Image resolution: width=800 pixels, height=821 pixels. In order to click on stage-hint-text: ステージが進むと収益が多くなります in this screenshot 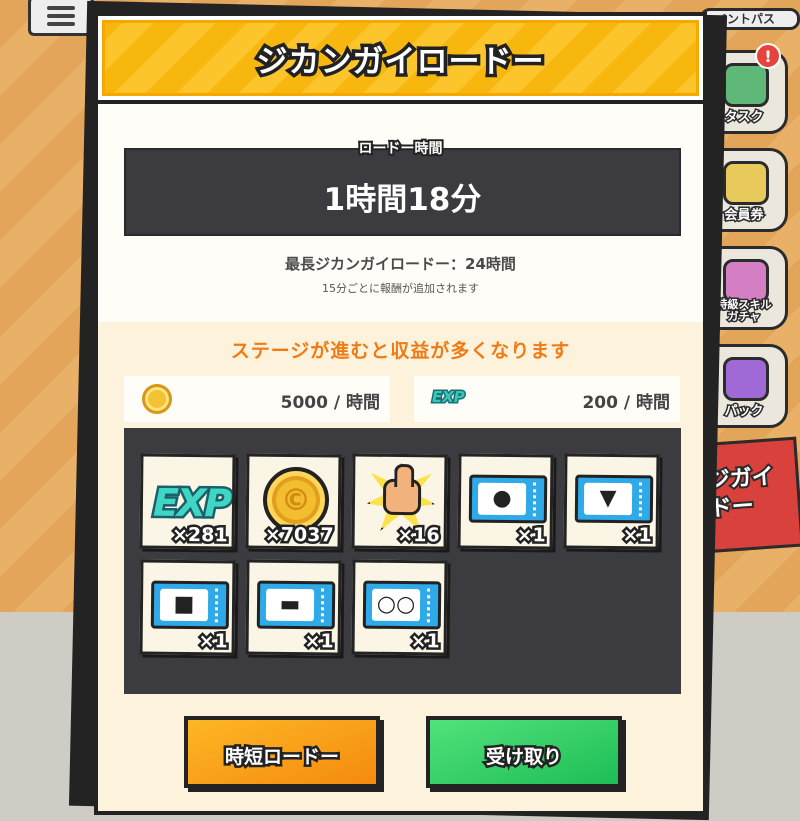, I will do `click(400, 351)`.